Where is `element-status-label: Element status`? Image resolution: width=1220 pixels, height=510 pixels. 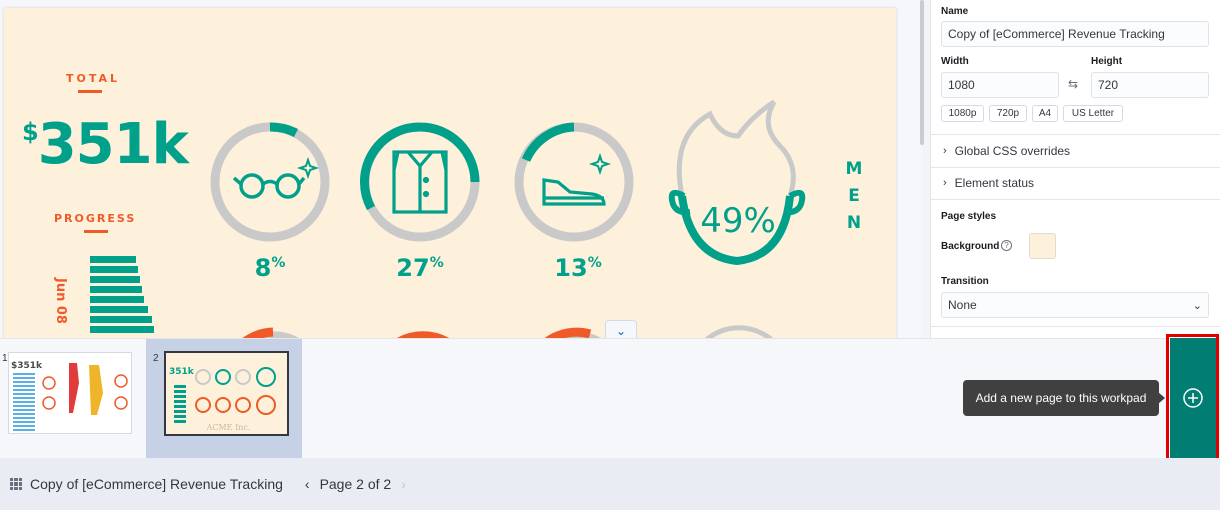 element-status-label: Element status is located at coordinates (994, 183).